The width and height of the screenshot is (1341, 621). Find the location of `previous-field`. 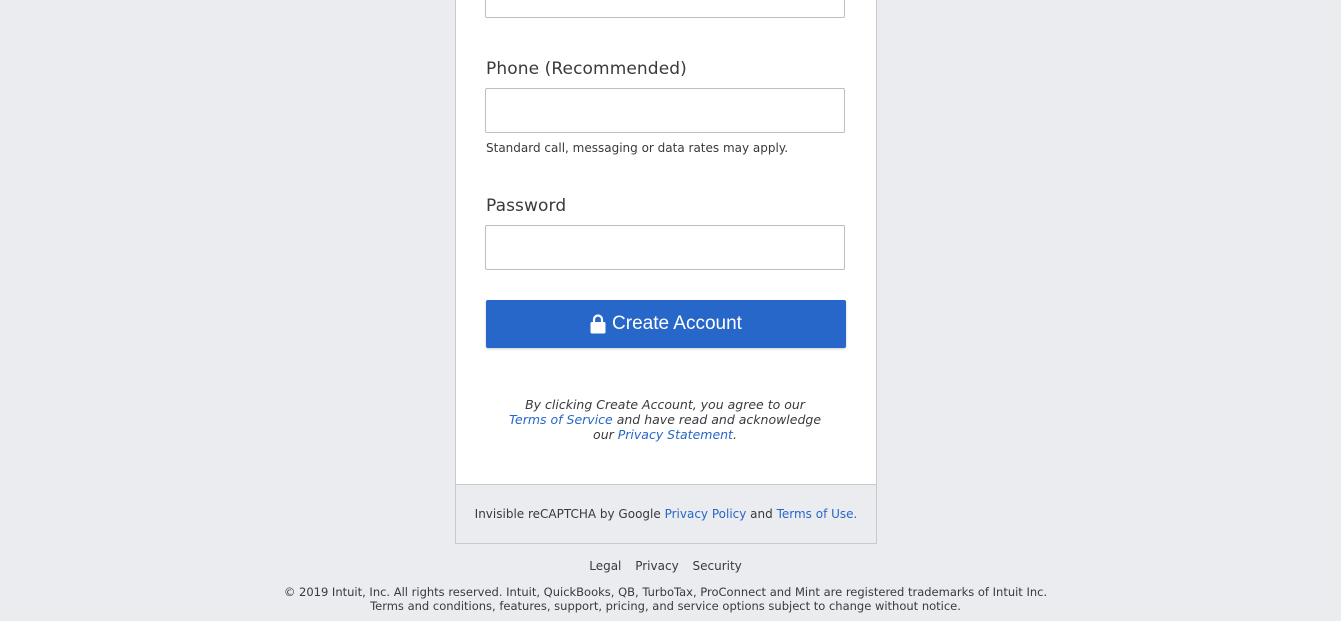

previous-field is located at coordinates (665, 8).